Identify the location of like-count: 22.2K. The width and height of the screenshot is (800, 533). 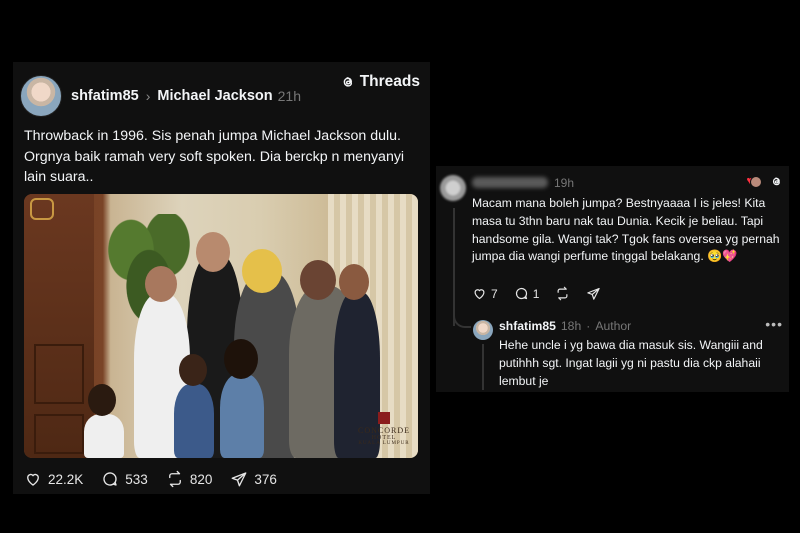
(66, 479).